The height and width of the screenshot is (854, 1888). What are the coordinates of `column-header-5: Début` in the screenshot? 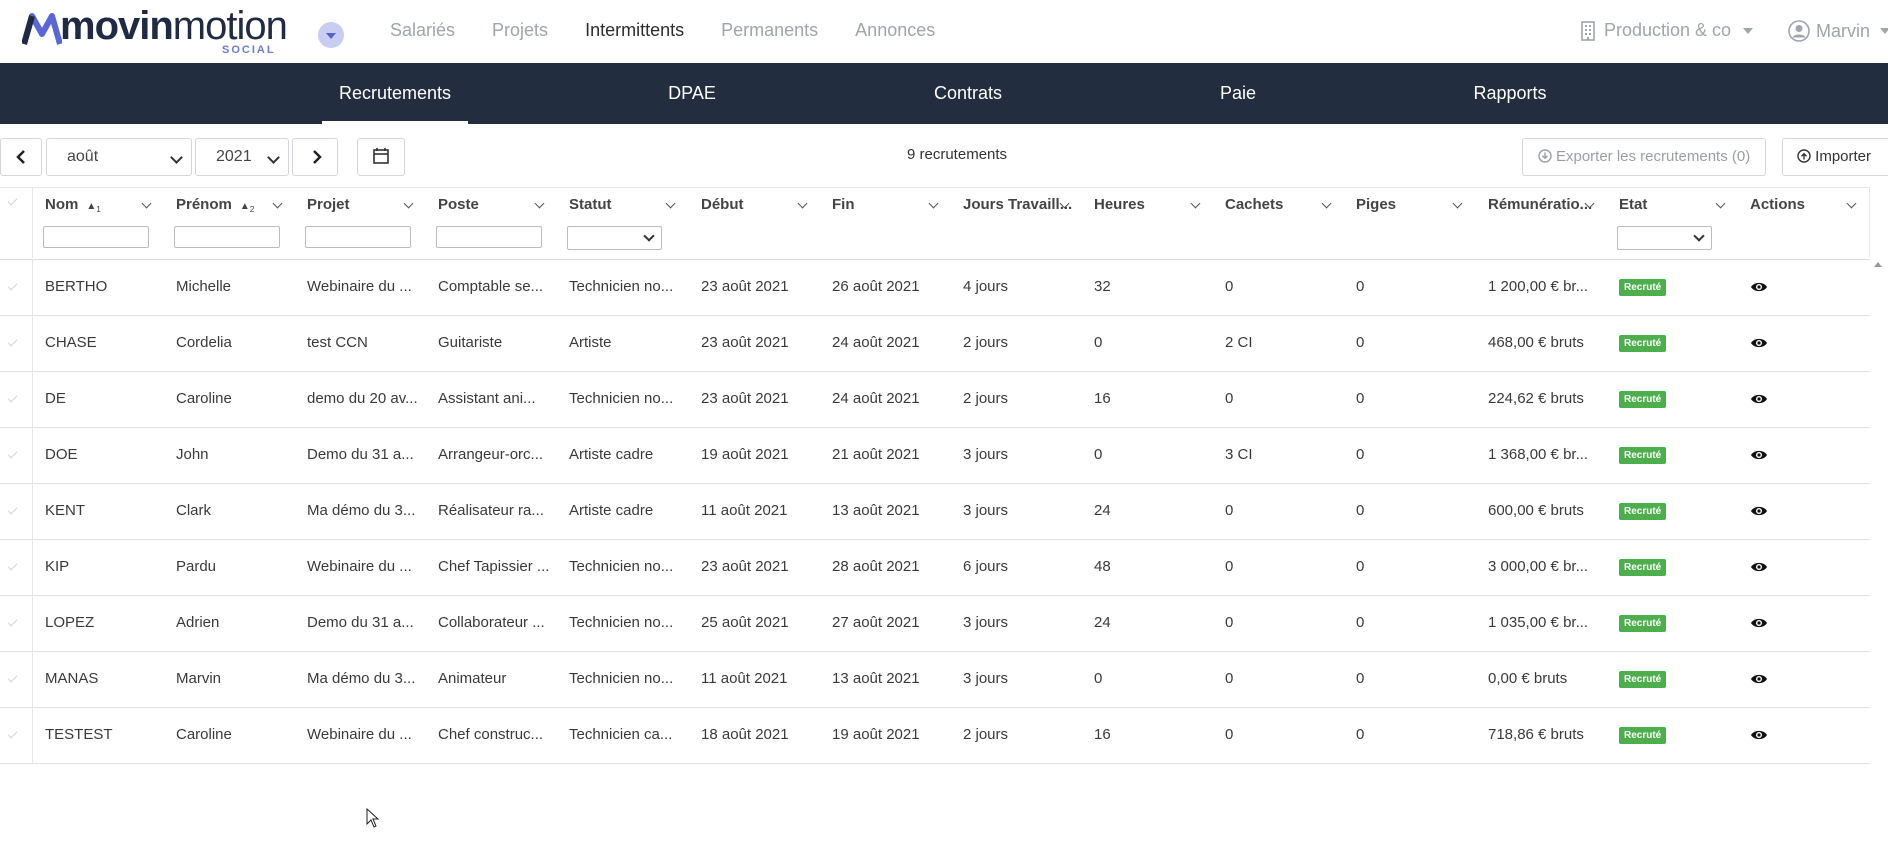 It's located at (754, 223).